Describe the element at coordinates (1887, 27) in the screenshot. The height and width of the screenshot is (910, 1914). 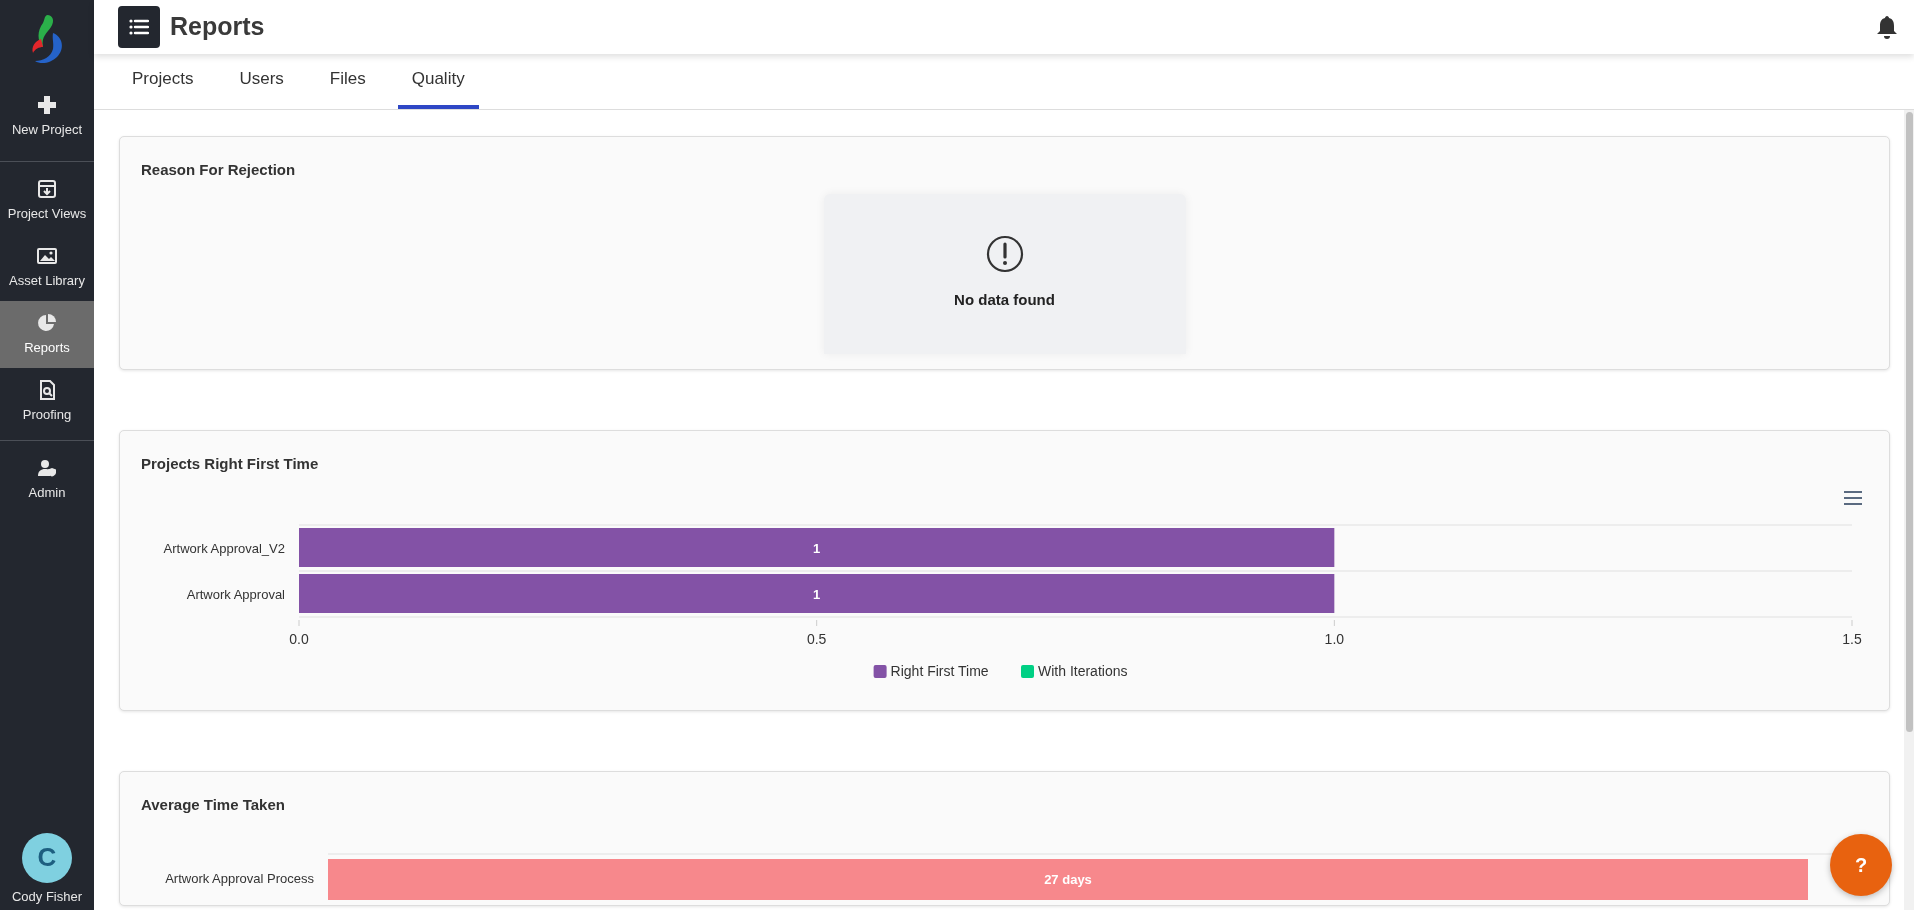
I see `notification-bell-icon` at that location.